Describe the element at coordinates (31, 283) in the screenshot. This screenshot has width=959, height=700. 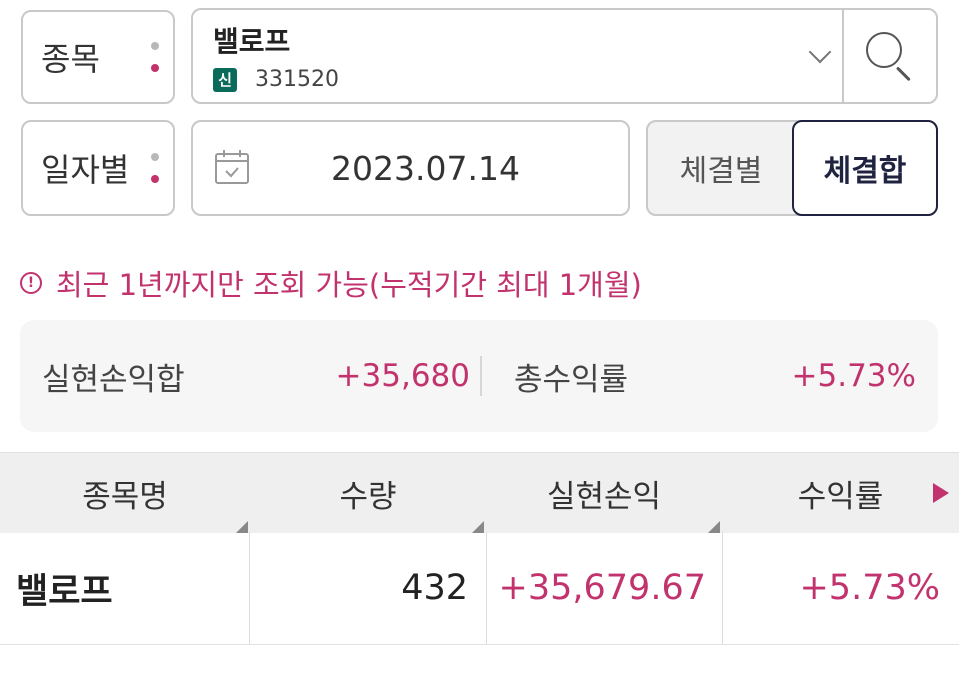
I see `info-icon: !` at that location.